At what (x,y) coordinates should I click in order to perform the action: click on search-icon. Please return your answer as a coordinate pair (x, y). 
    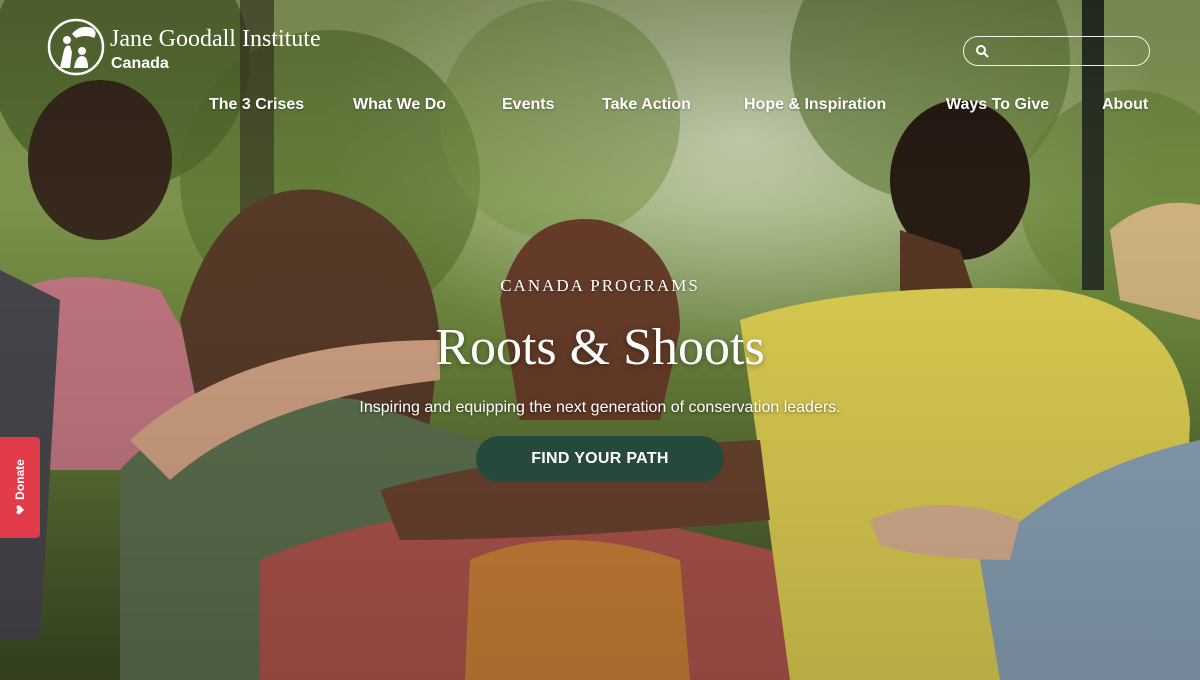
    Looking at the image, I should click on (982, 51).